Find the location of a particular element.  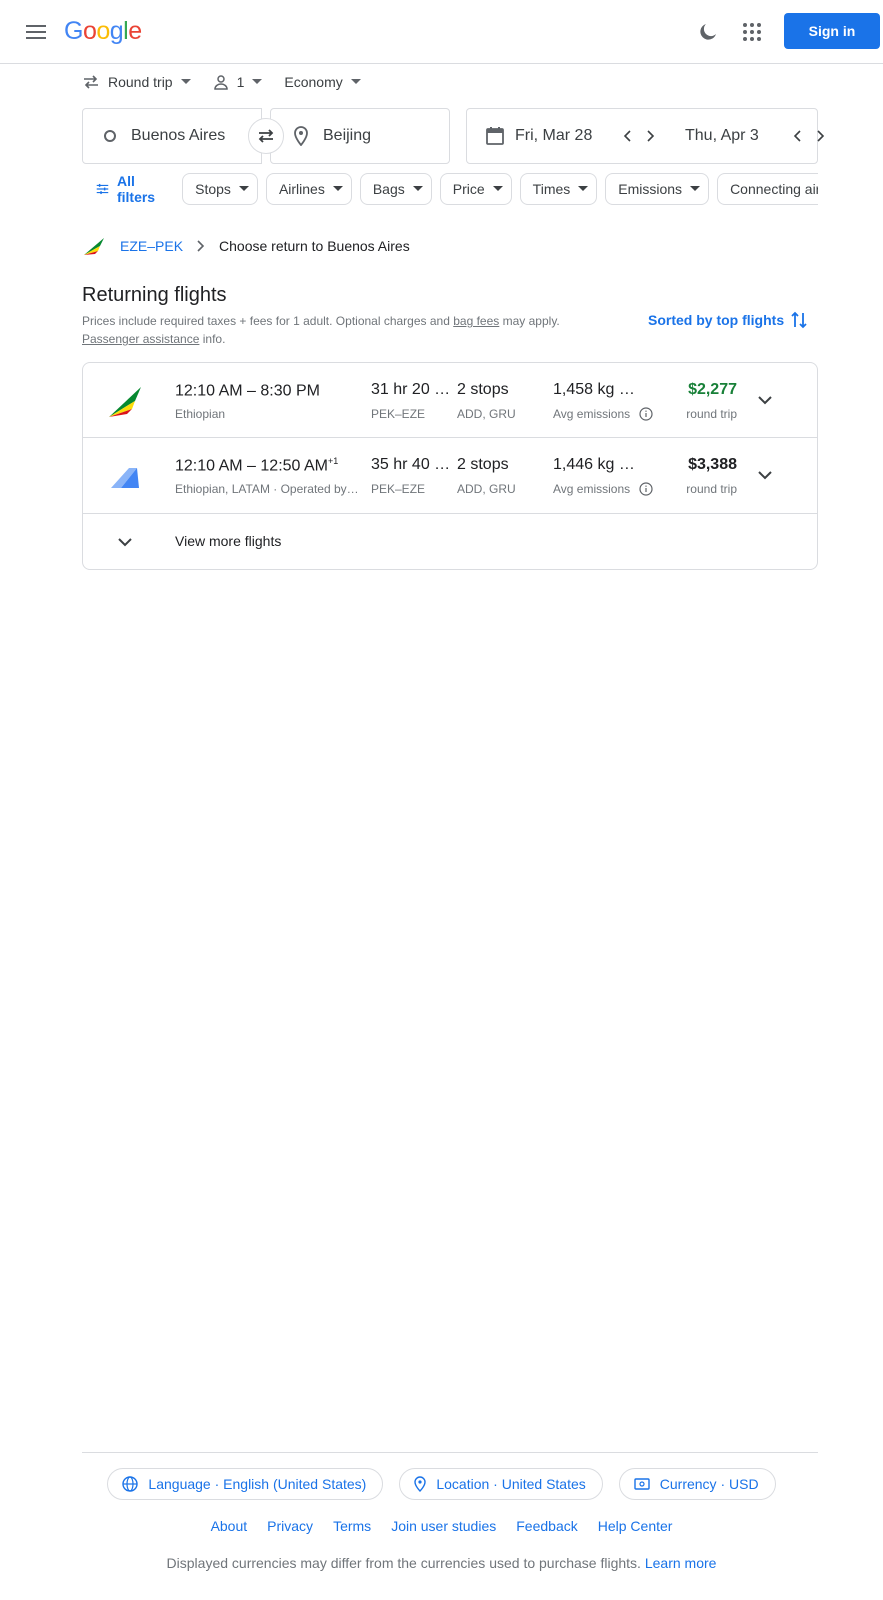

footer-link-about: About is located at coordinates (229, 1526).